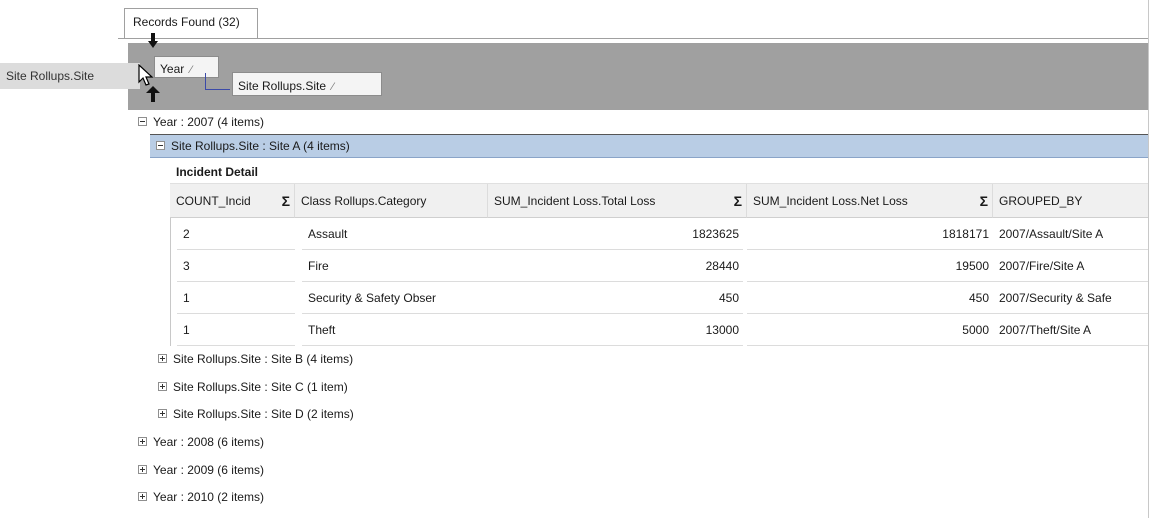  Describe the element at coordinates (282, 86) in the screenshot. I see `group-chip-label: Site Rollups.Site` at that location.